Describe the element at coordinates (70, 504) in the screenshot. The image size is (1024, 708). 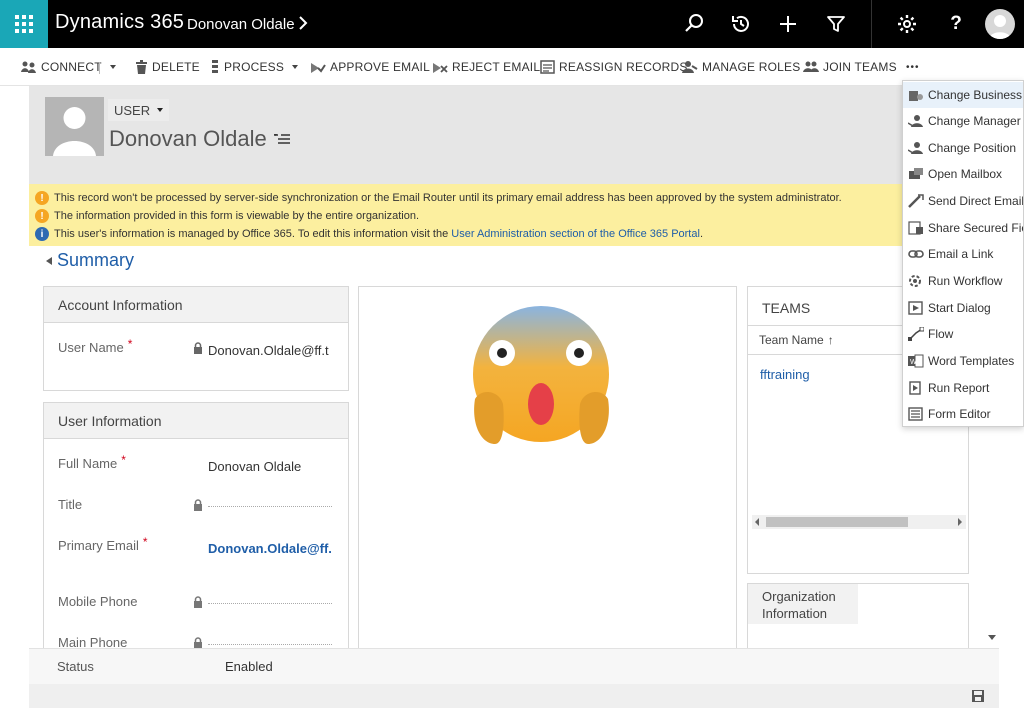
I see `title-label: Title` at that location.